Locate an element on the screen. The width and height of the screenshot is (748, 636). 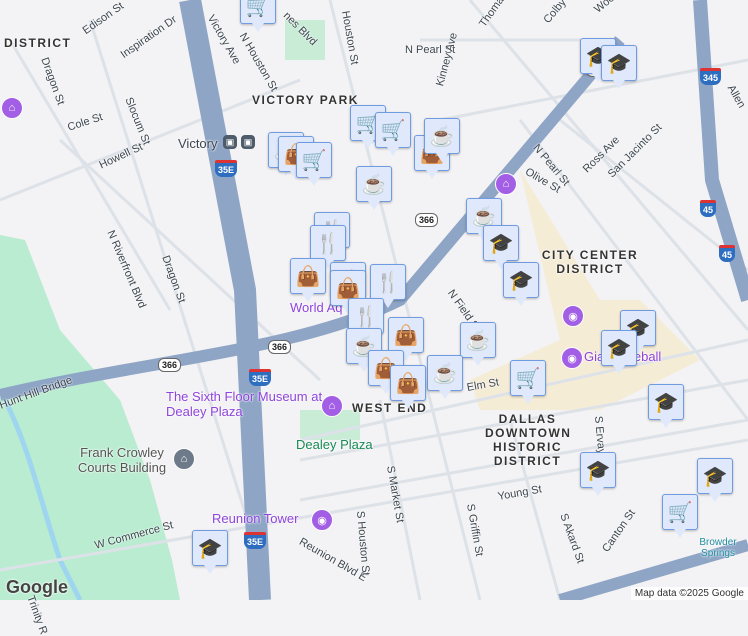
map-attribution: Map data ©2025 Google is located at coordinates (689, 593).